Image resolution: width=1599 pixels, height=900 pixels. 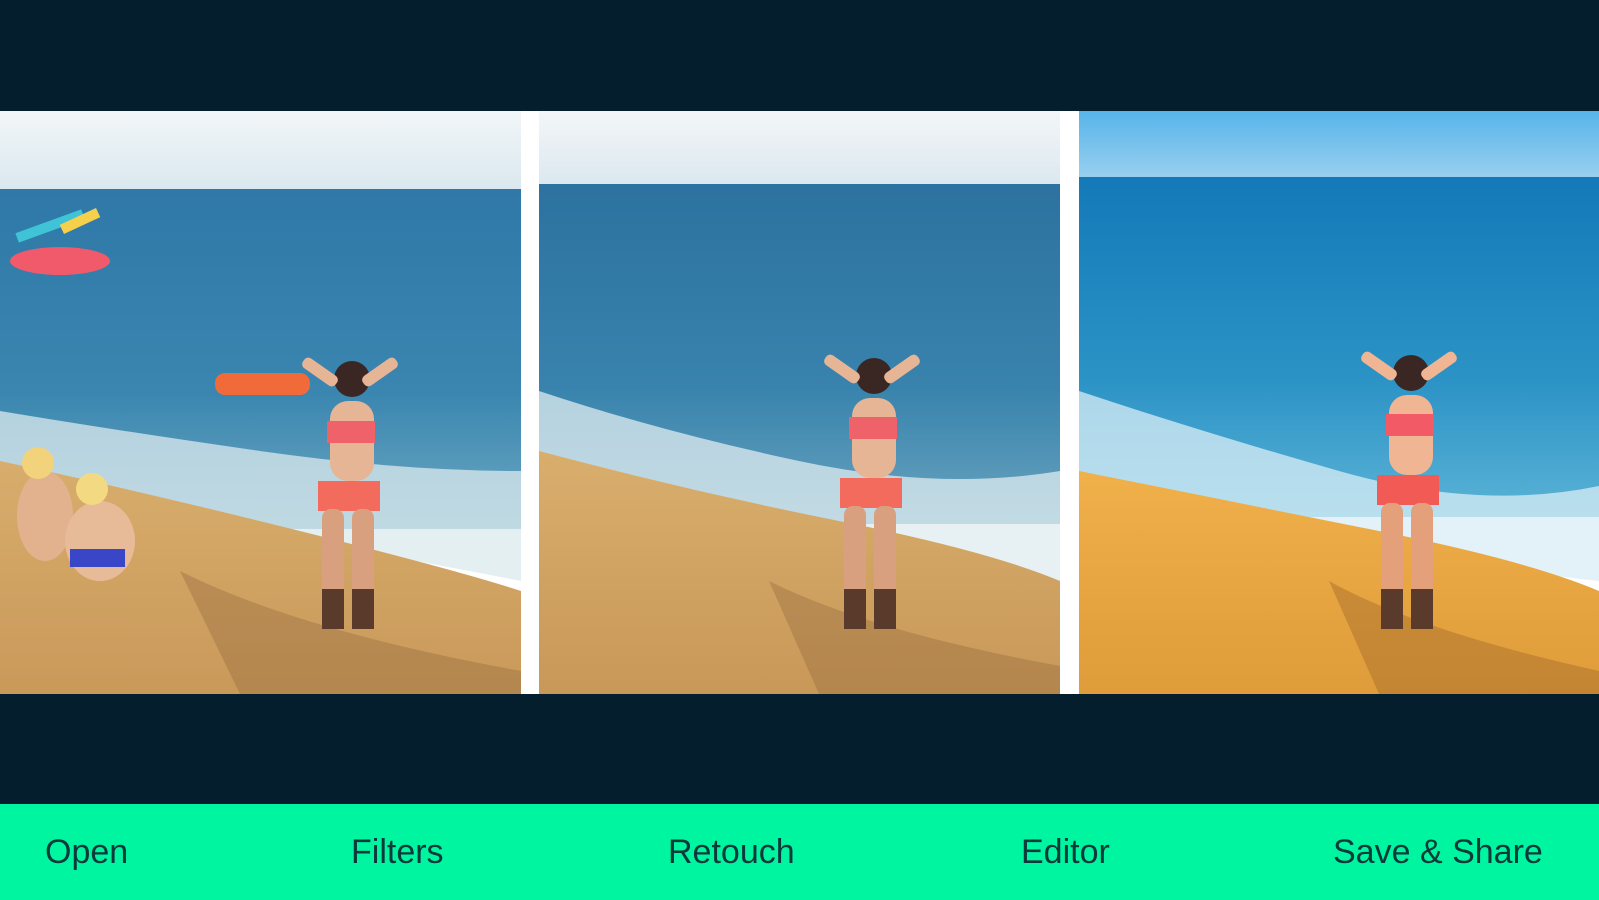 I want to click on tab-editor: Editor, so click(x=1065, y=852).